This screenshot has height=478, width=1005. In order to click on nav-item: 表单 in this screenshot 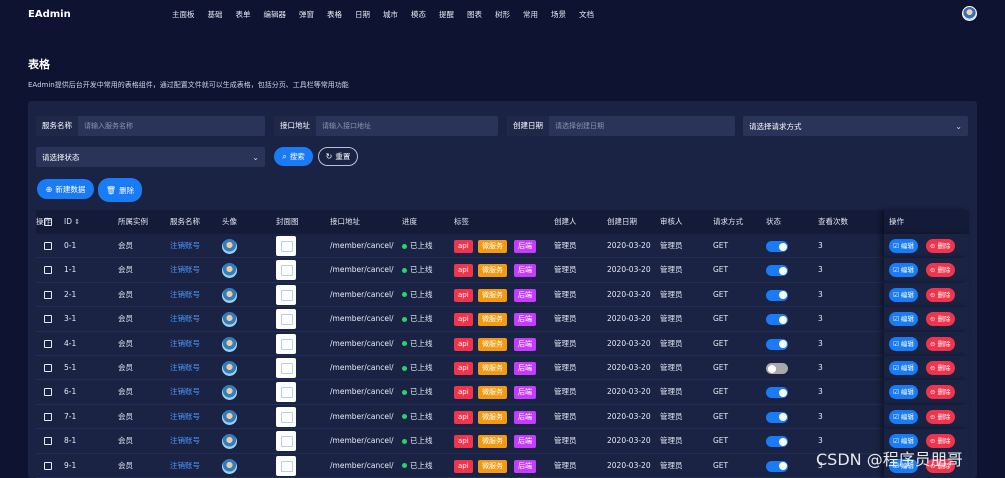, I will do `click(243, 14)`.